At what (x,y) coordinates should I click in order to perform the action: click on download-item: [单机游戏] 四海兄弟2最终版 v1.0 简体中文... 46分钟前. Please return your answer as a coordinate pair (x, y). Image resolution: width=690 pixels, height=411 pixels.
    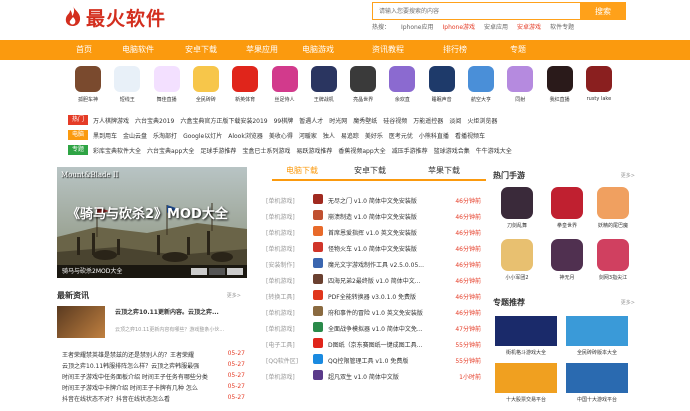
    Looking at the image, I should click on (373, 281).